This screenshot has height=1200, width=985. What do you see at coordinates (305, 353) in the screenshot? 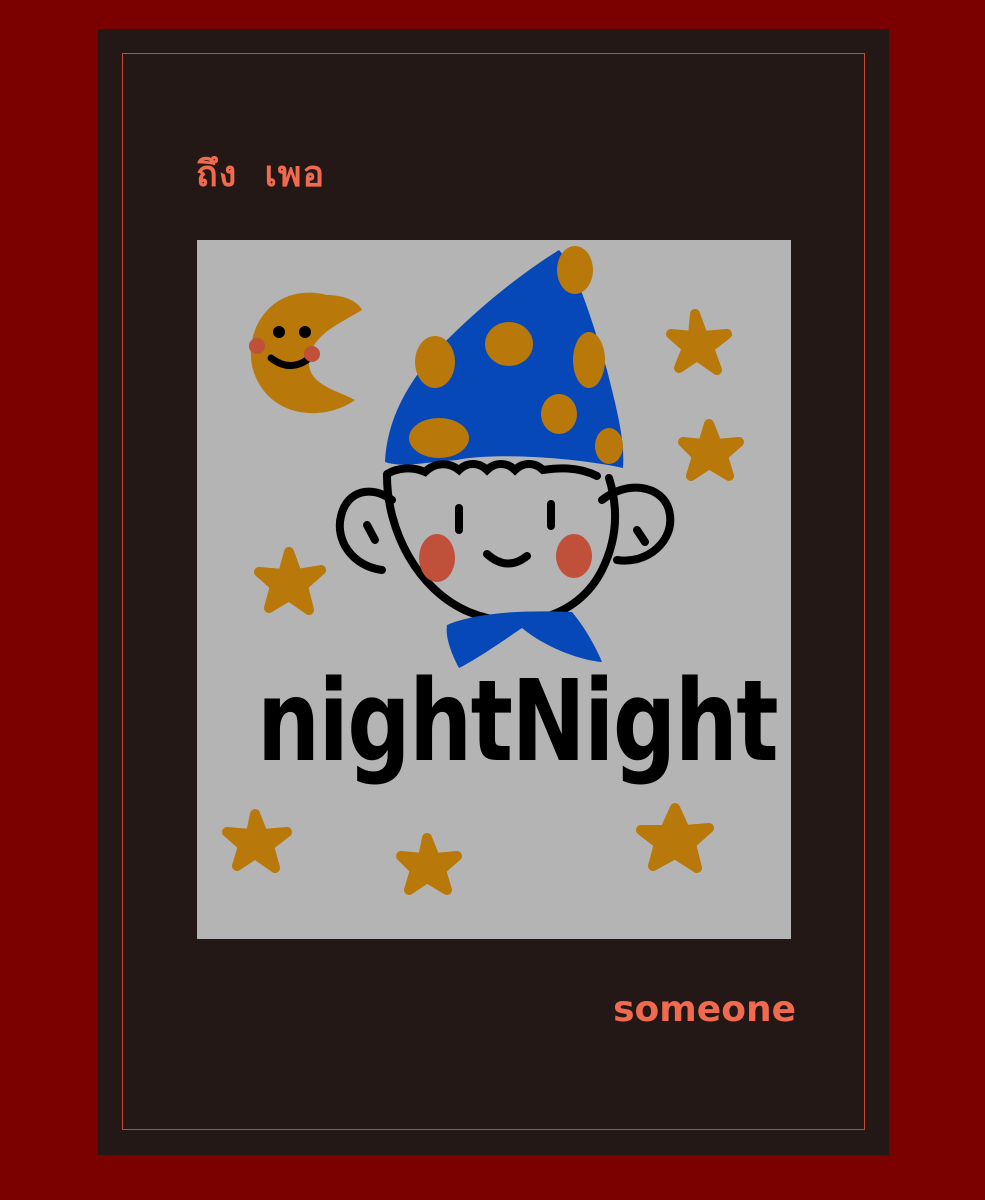
I see `crescent-moon-icon` at bounding box center [305, 353].